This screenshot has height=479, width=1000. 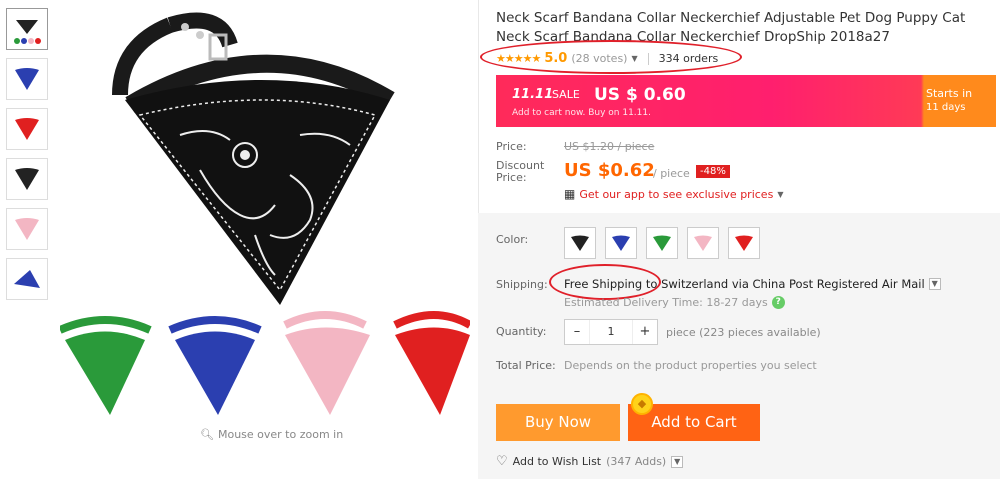 I want to click on votes-link: (28 votes), so click(x=599, y=58).